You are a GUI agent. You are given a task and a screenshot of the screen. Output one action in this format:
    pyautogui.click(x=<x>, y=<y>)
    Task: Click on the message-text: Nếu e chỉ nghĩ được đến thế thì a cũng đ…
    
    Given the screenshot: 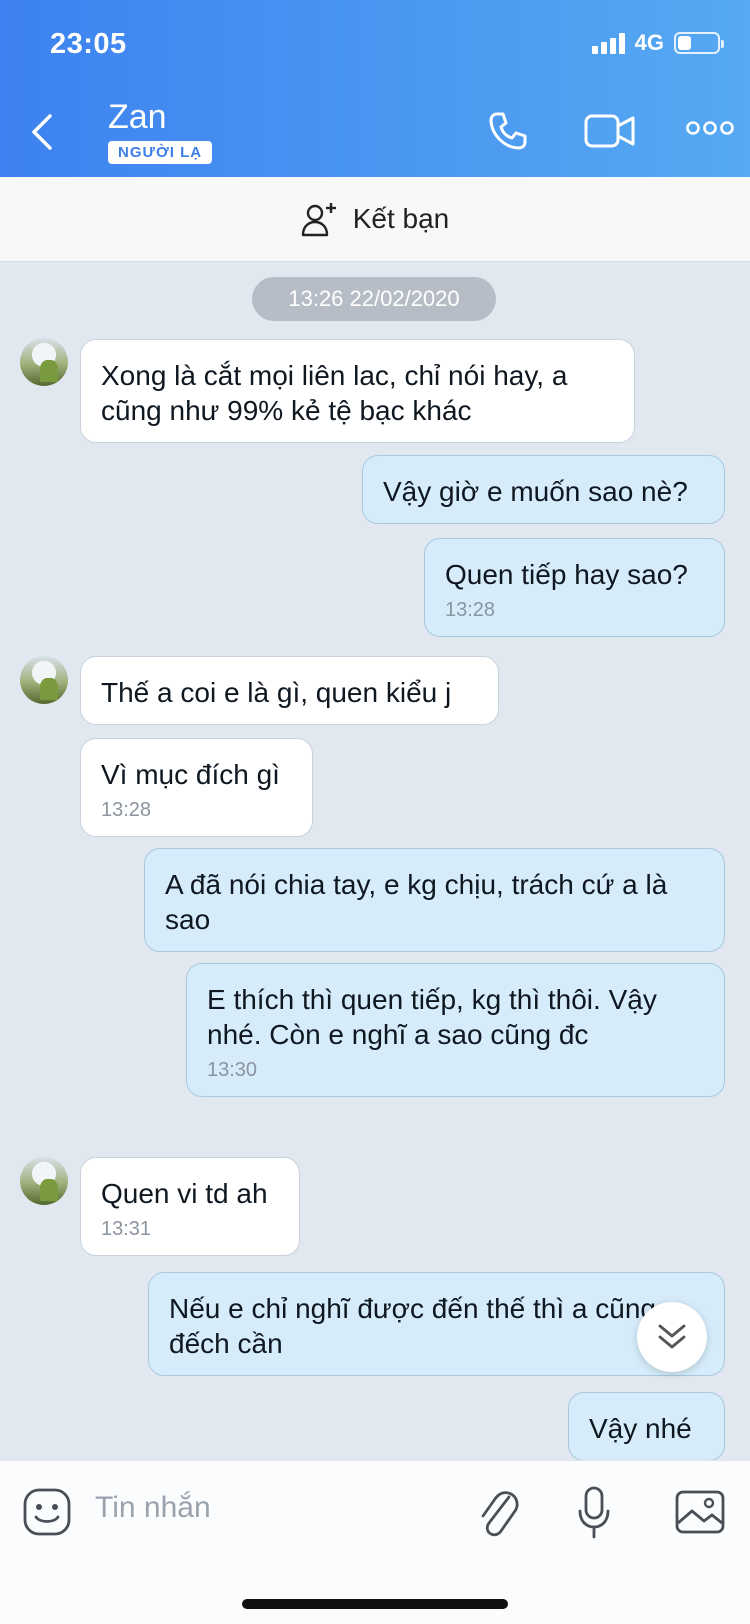 What is the action you would take?
    pyautogui.click(x=412, y=1326)
    